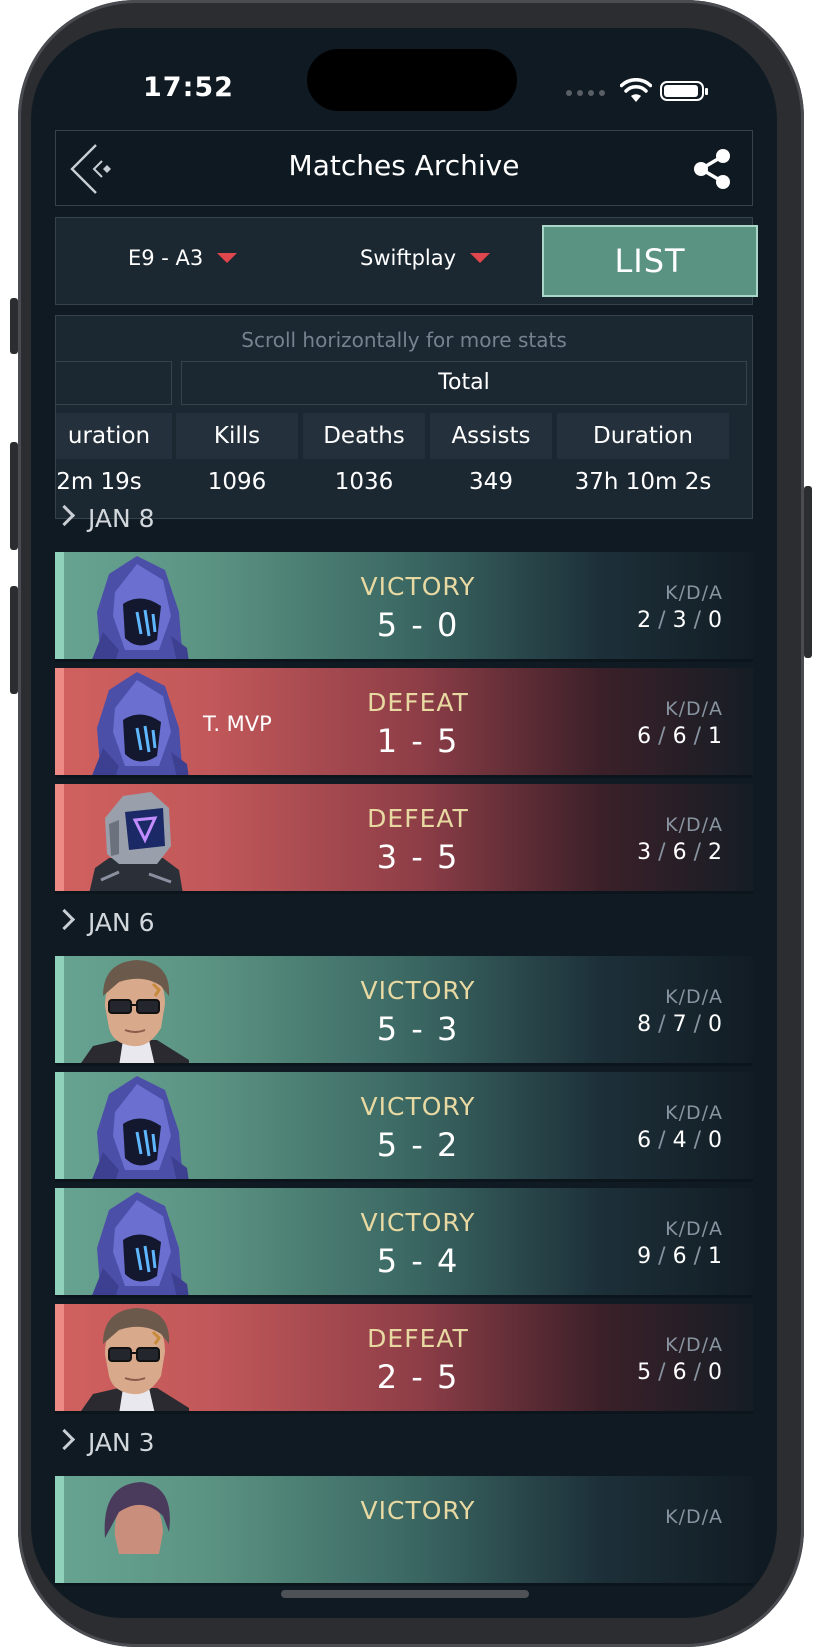 The width and height of the screenshot is (822, 1647). Describe the element at coordinates (425, 258) in the screenshot. I see `mode-dropdown: Swiftplay` at that location.